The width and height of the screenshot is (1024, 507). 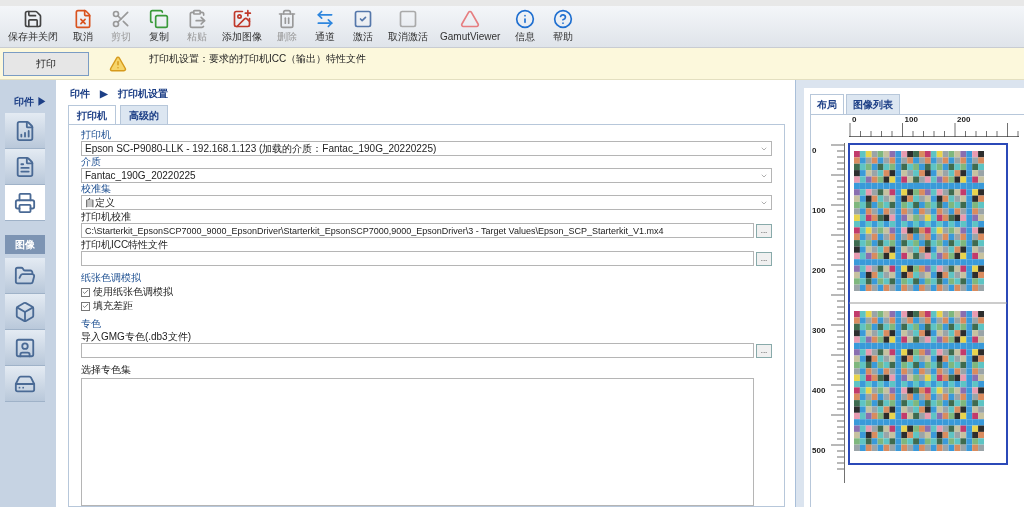 I want to click on folder-icon, so click(x=25, y=275).